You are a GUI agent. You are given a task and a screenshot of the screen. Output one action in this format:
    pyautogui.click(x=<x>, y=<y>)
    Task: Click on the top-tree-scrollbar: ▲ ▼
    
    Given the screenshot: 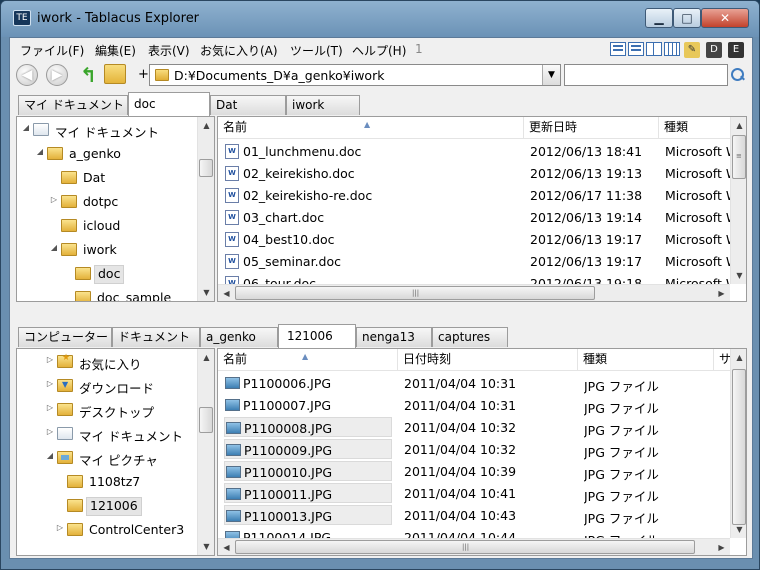 What is the action you would take?
    pyautogui.click(x=205, y=209)
    